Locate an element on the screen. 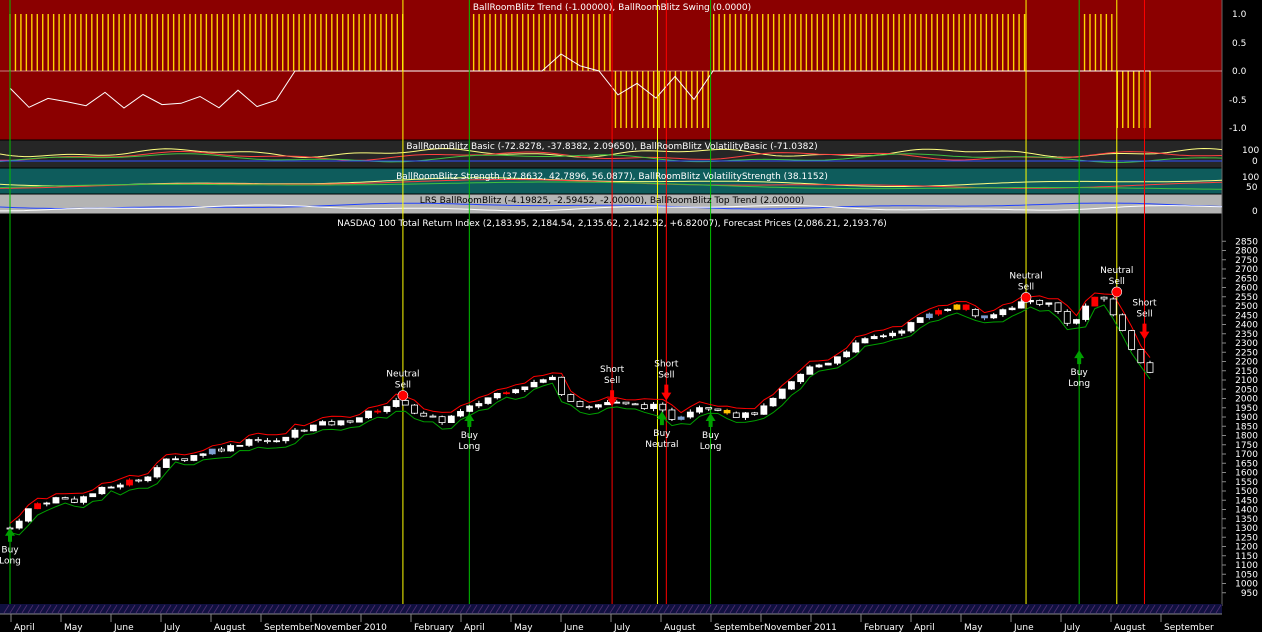  signal-label: Long is located at coordinates (10, 562).